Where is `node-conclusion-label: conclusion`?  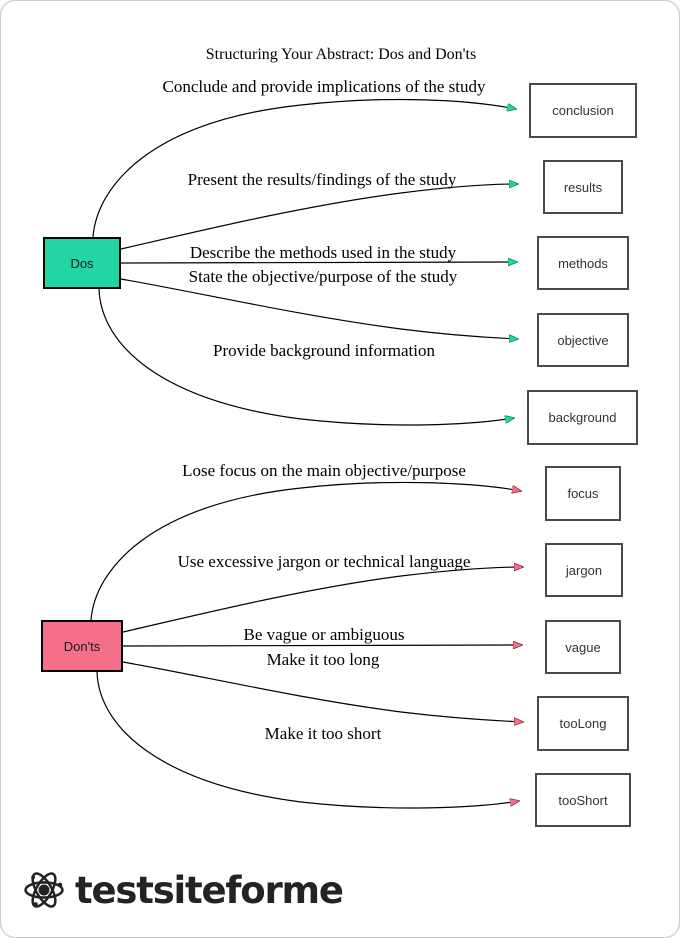
node-conclusion-label: conclusion is located at coordinates (583, 110).